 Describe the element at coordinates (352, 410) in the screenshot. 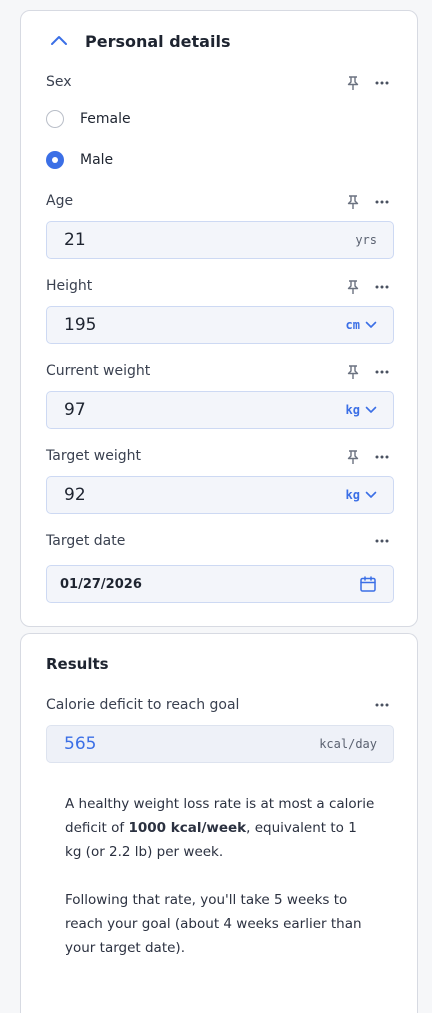

I see `current-weight-unit: kg` at that location.